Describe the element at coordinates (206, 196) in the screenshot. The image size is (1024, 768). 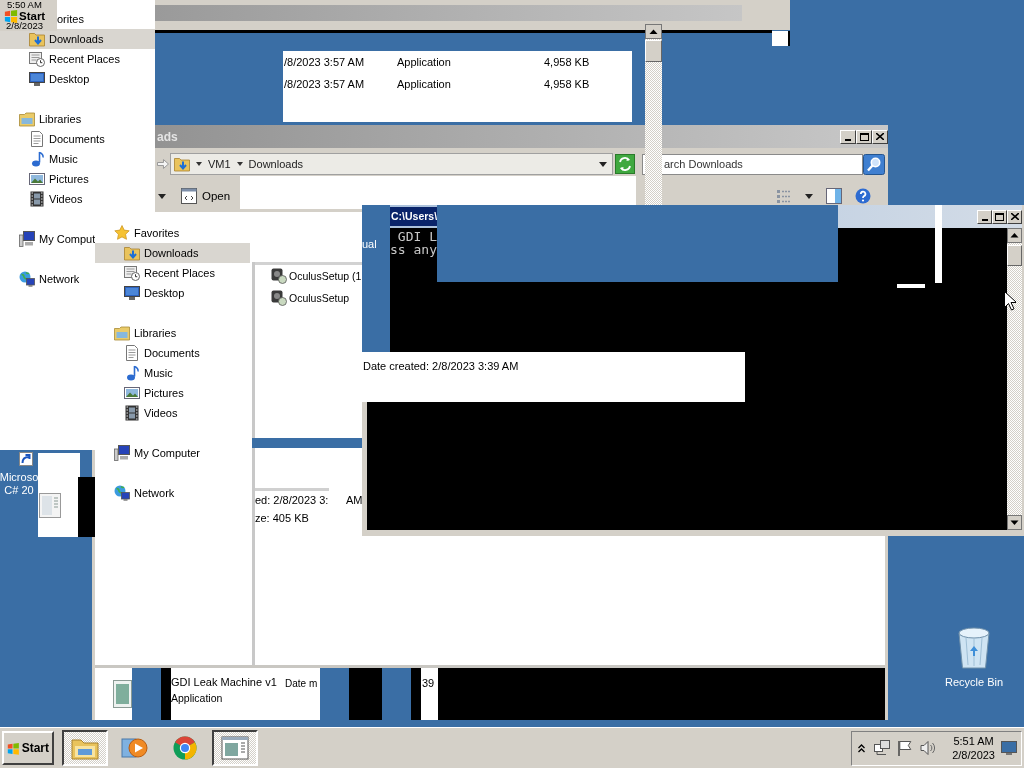
I see `open-button: Open` at that location.